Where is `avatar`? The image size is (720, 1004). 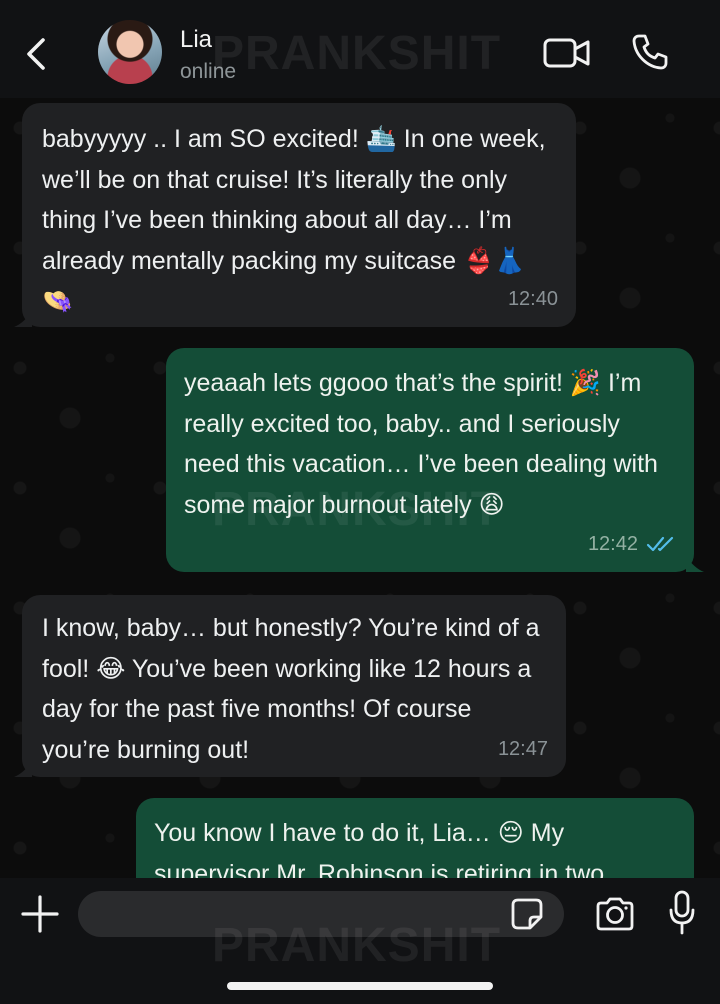
avatar is located at coordinates (130, 52).